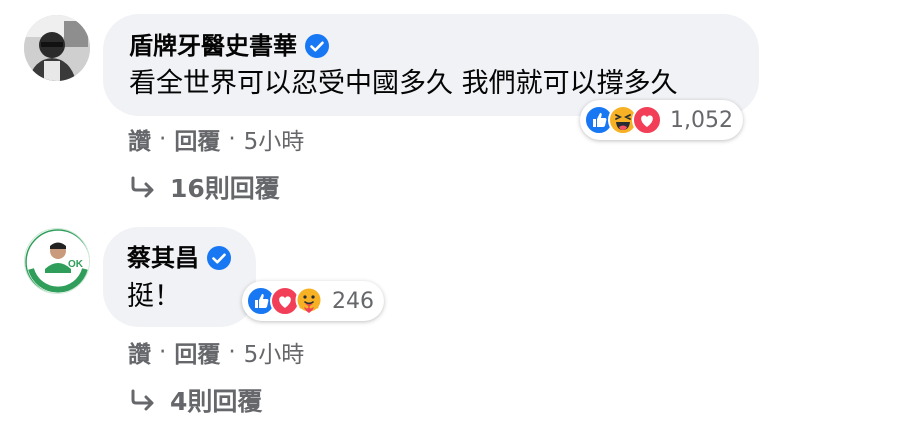 Image resolution: width=916 pixels, height=425 pixels. I want to click on avatar: OK, so click(57, 261).